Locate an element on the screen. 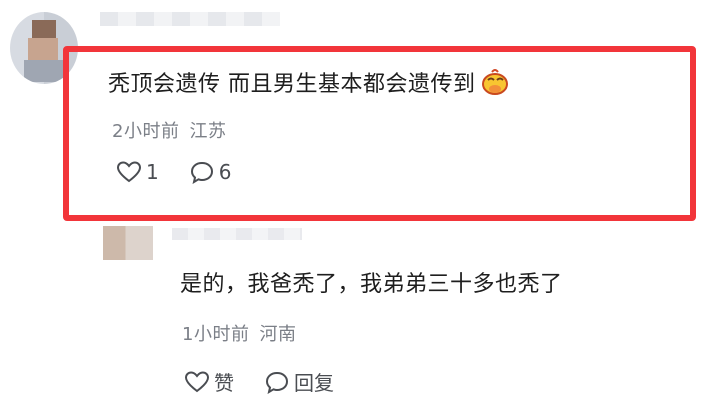 The height and width of the screenshot is (402, 719). reply-button: 6 is located at coordinates (210, 172).